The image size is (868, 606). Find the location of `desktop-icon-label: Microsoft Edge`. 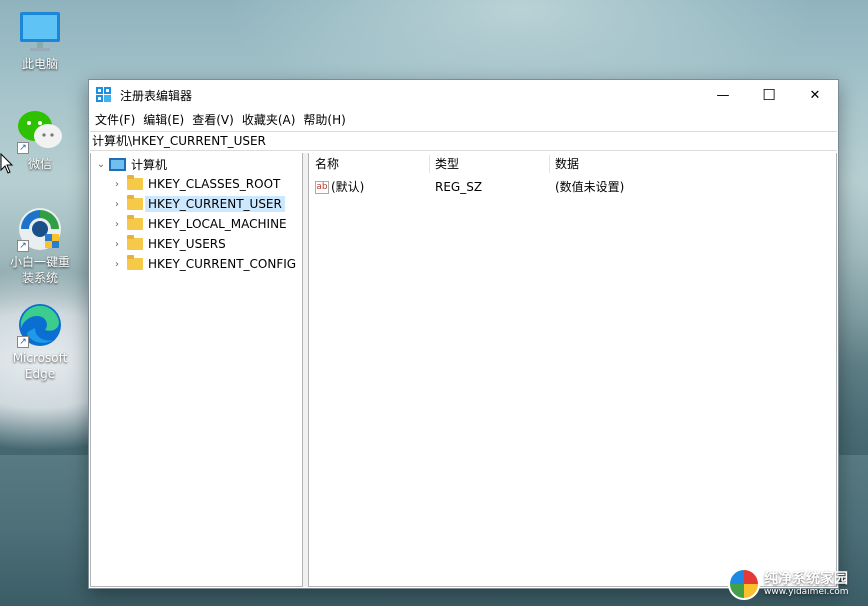

desktop-icon-label: Microsoft Edge is located at coordinates (40, 366).